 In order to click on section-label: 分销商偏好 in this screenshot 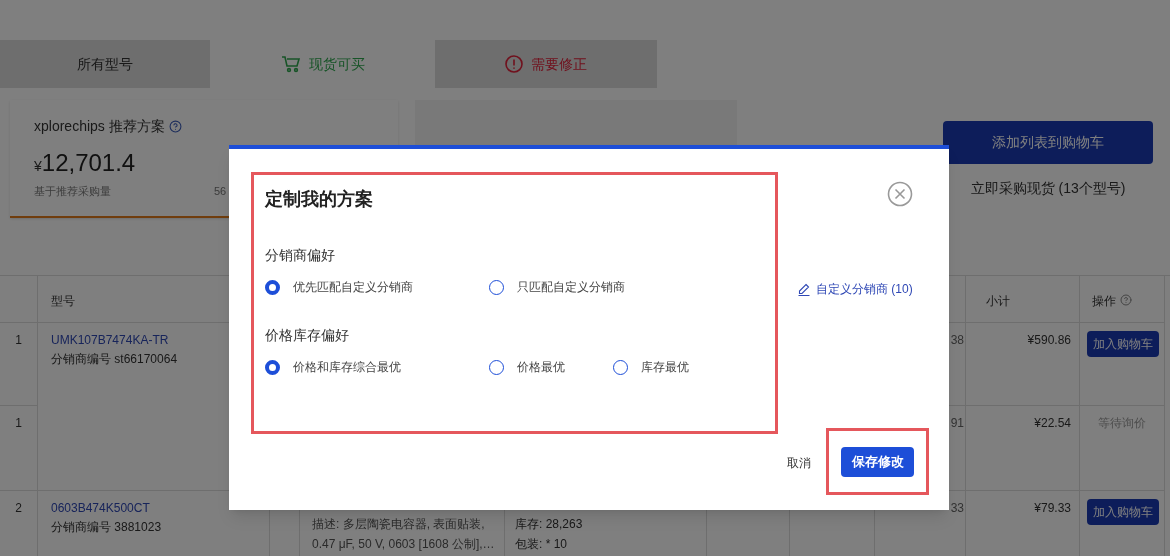, I will do `click(300, 255)`.